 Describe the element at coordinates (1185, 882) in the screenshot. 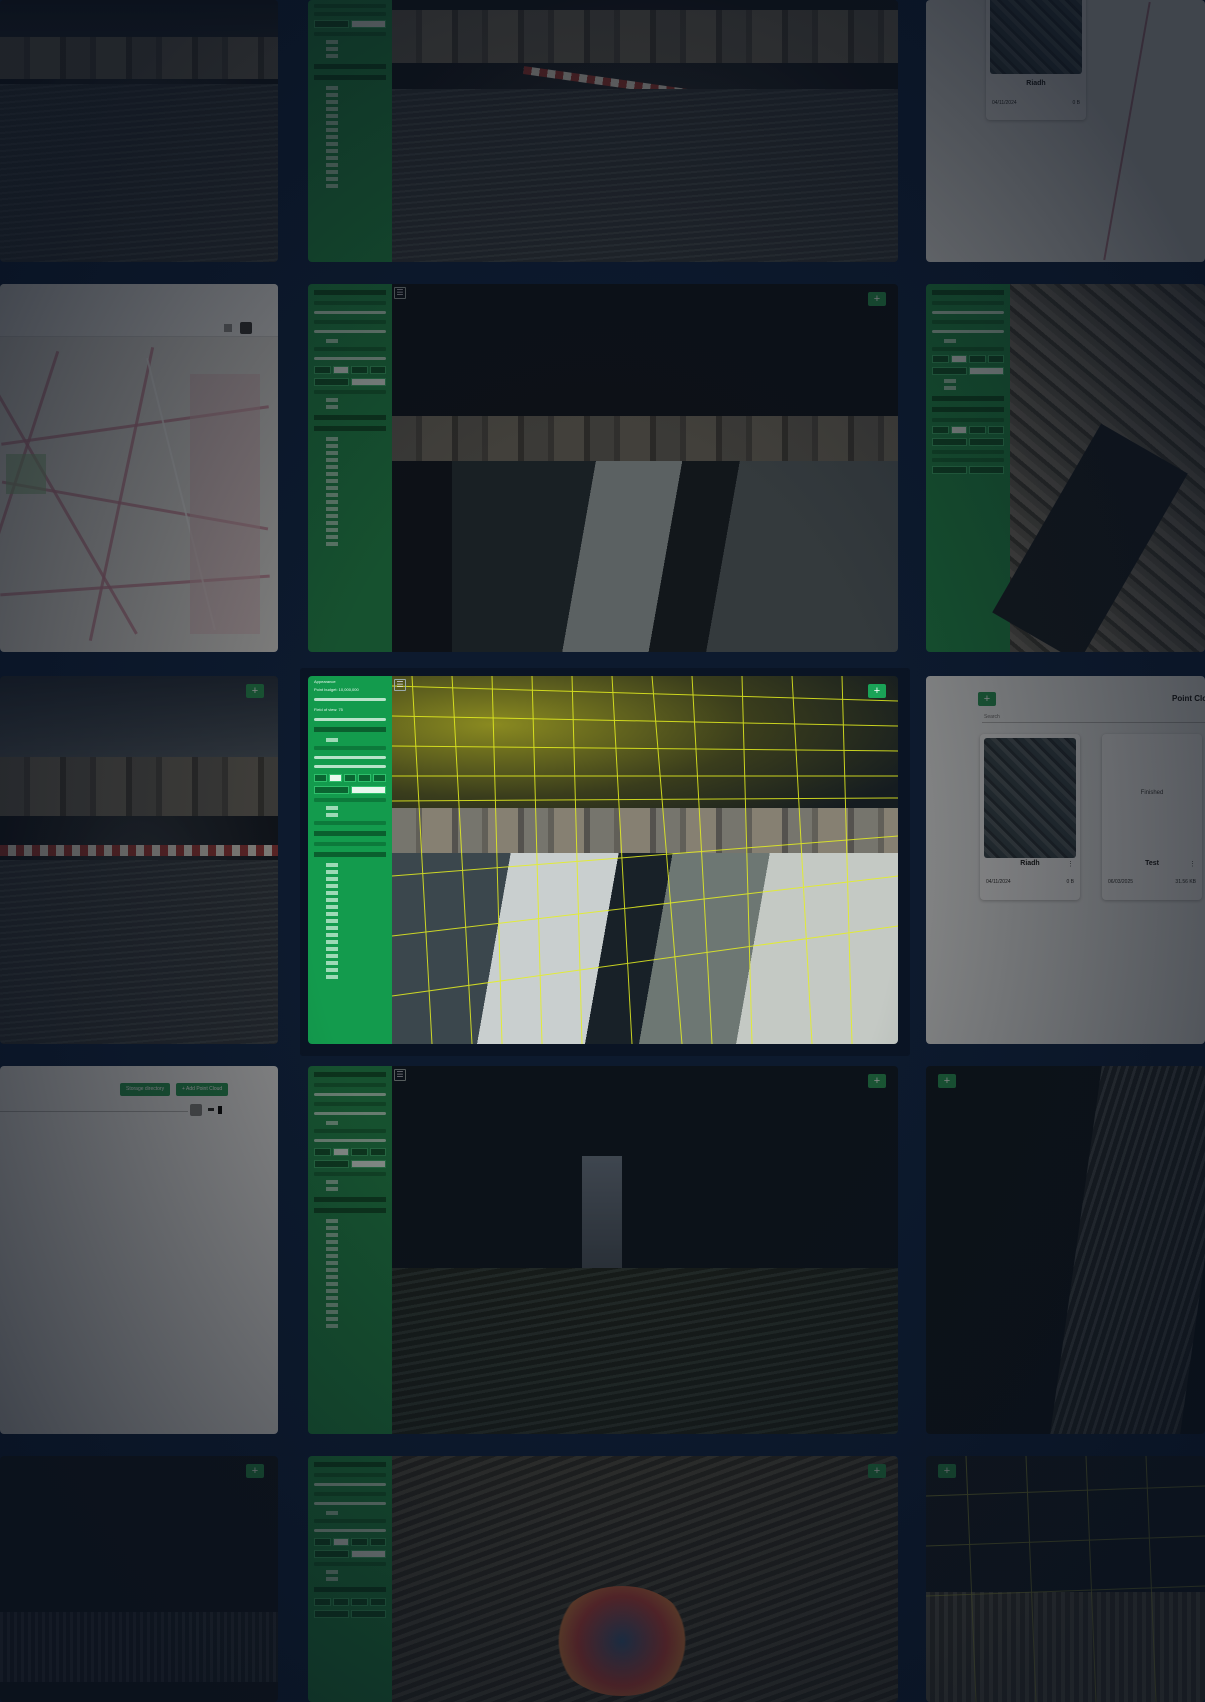

I see `card-size: 31.56 KB` at that location.